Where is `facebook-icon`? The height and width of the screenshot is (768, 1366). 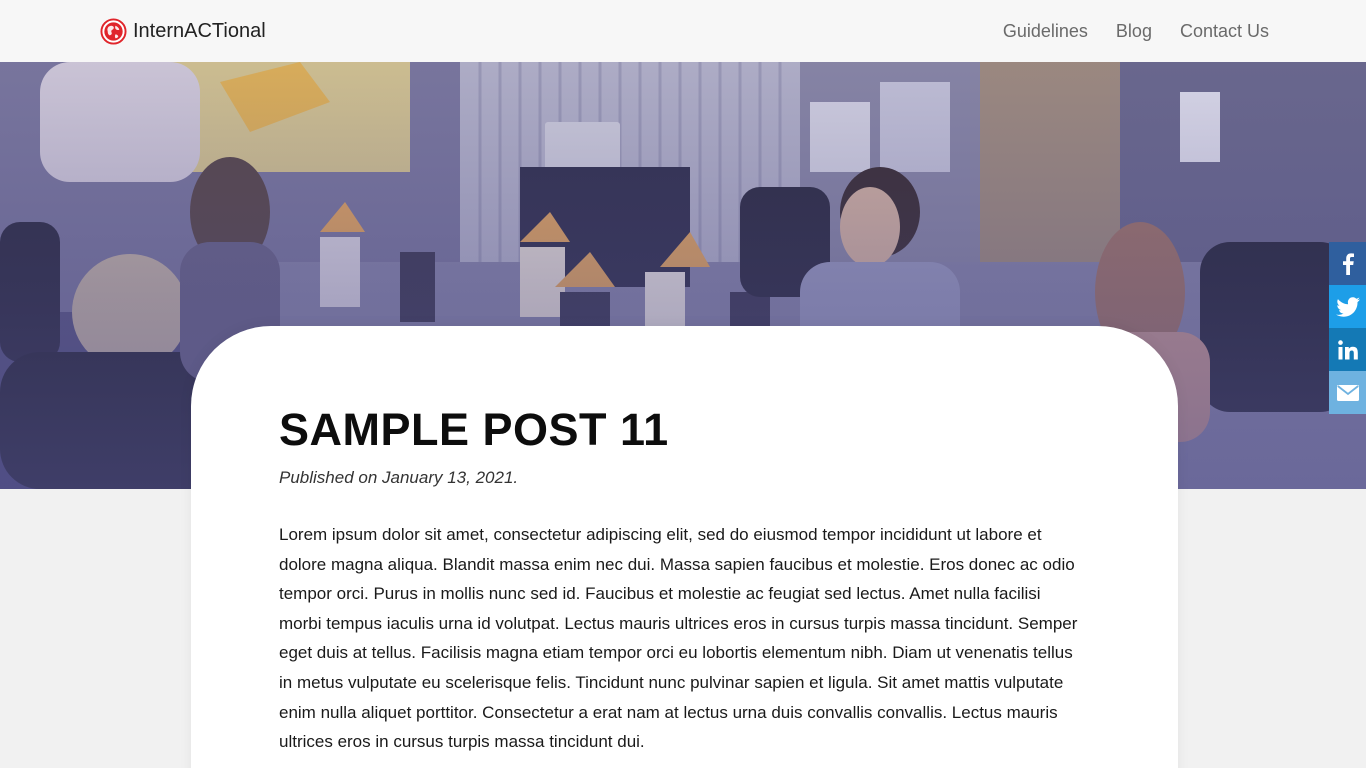 facebook-icon is located at coordinates (1348, 263).